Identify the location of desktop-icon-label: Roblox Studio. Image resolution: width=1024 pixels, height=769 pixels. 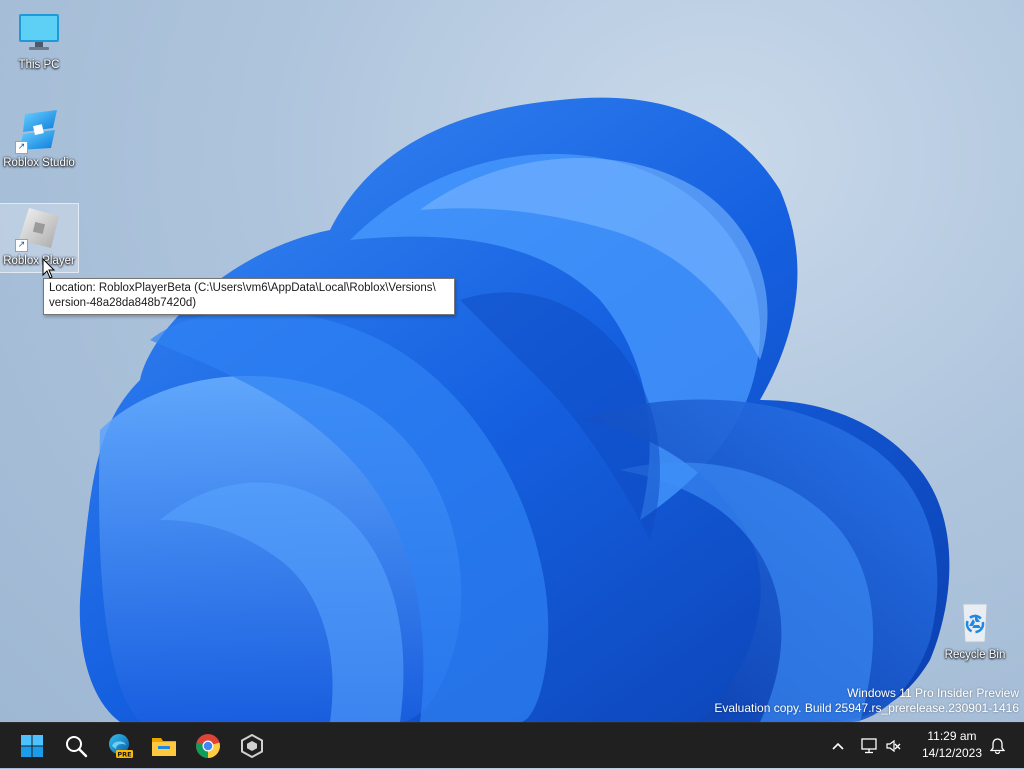
(39, 163).